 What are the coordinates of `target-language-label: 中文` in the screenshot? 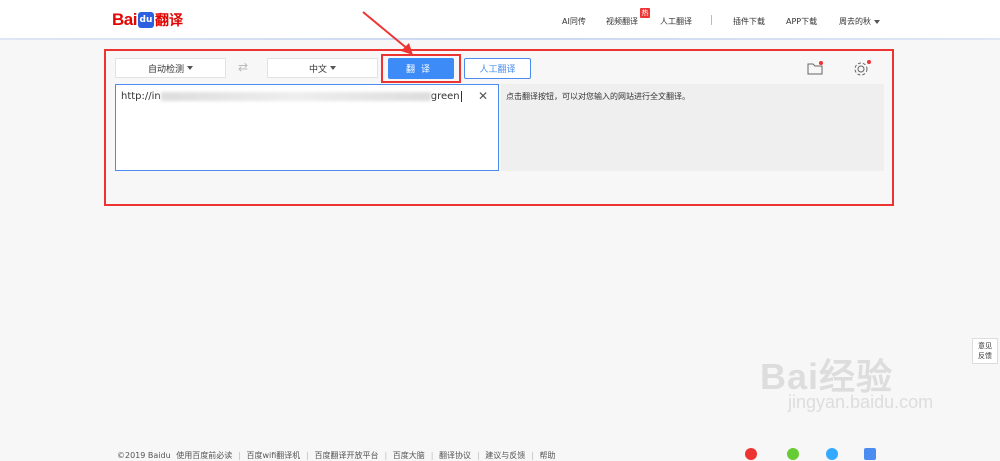 It's located at (317, 69).